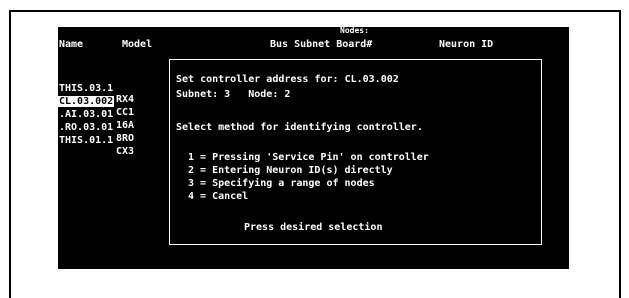 This screenshot has height=298, width=629. Describe the element at coordinates (281, 183) in the screenshot. I see `option-range-of-nodes: 3 = Specifying a range of nodes` at that location.